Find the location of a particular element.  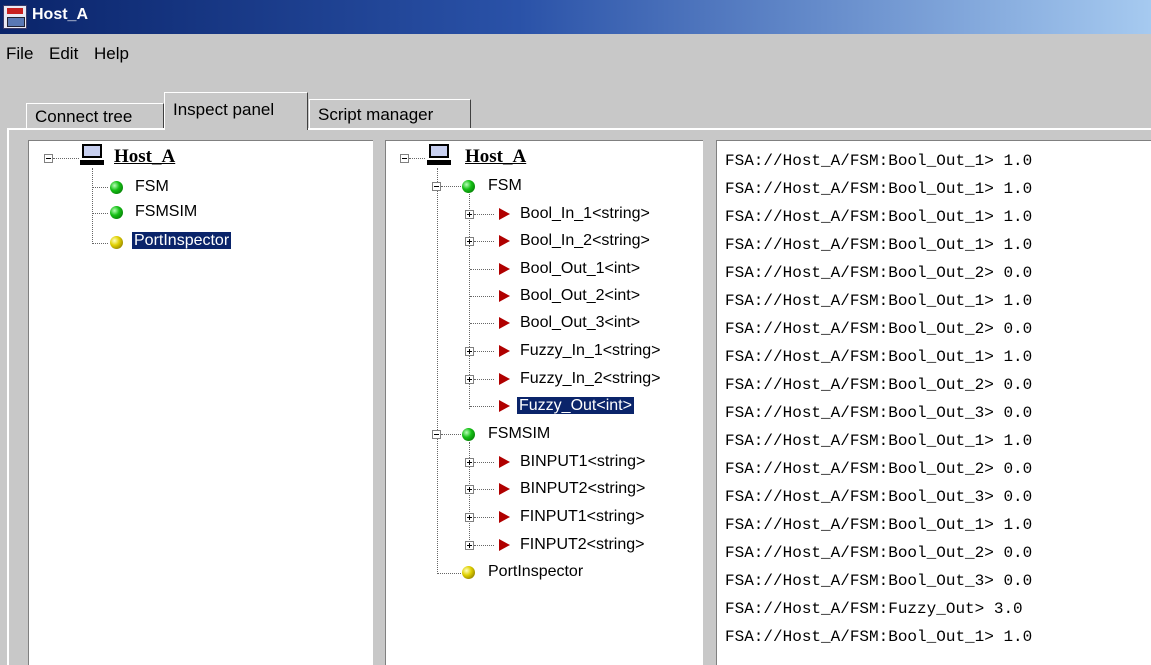

log-line: FSA://Host_A/FSM:Fuzzy_Out> 3.0 is located at coordinates (874, 609).